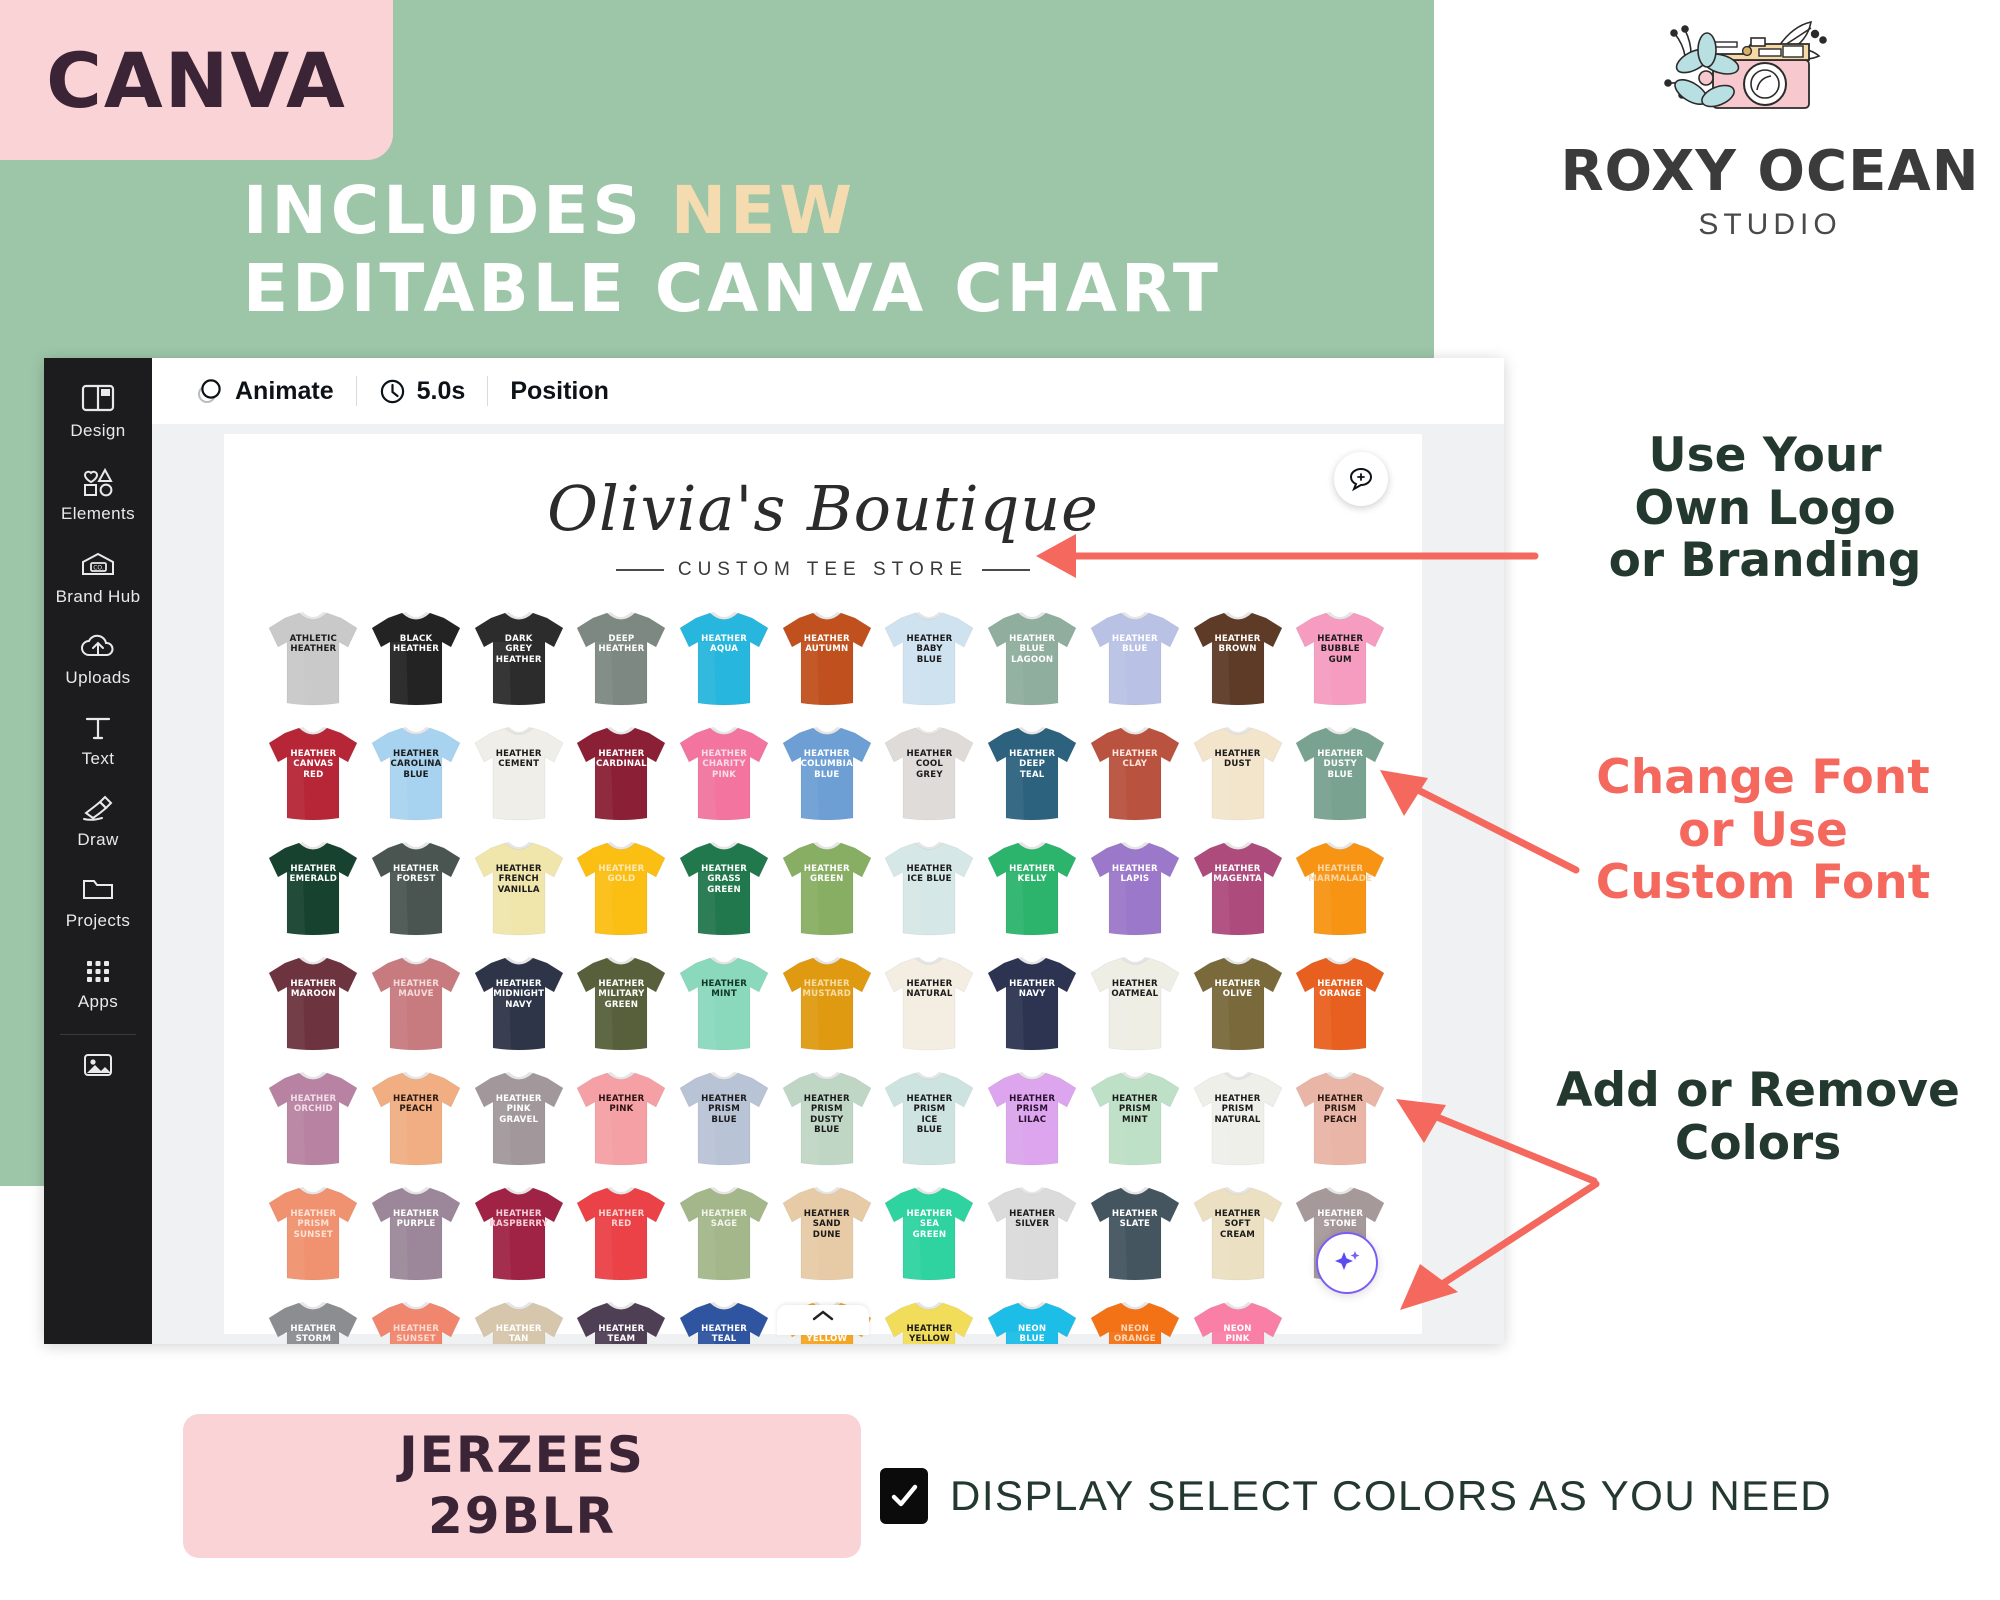 This screenshot has height=1600, width=2000. Describe the element at coordinates (827, 888) in the screenshot. I see `tshirt-swatch: HEATHER GREEN` at that location.